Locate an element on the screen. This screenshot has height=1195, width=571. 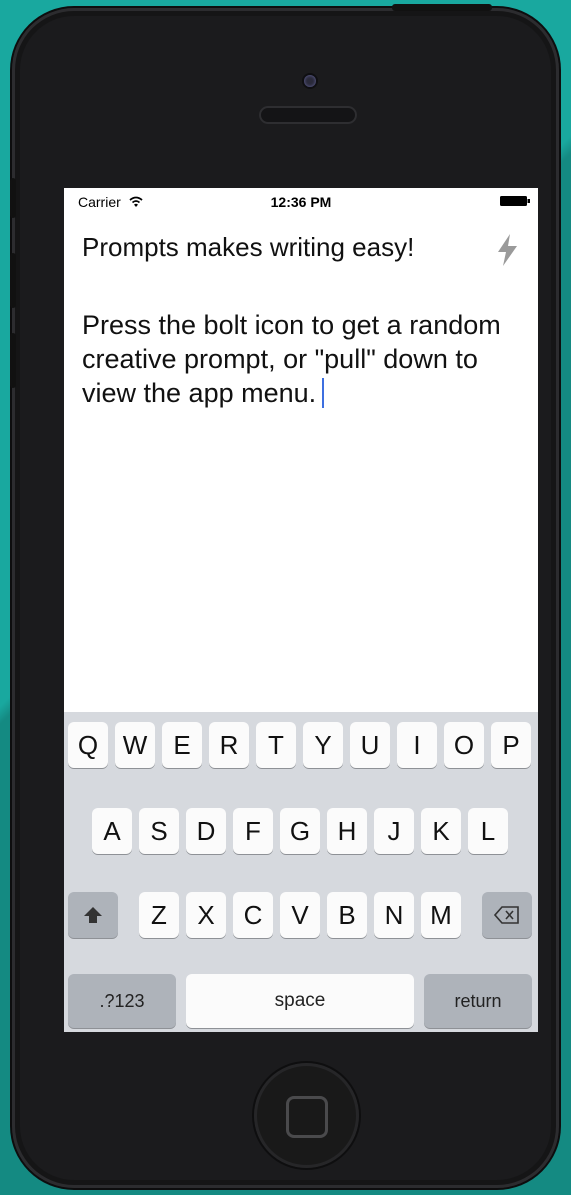
status-time: 12:36 PM is located at coordinates (301, 202).